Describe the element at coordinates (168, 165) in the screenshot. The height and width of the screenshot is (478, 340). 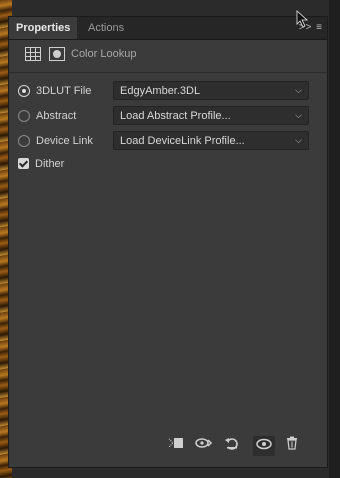
I see `dither-row: Dither` at that location.